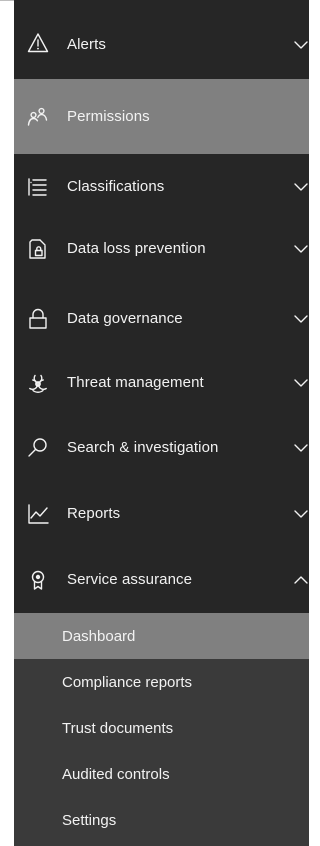  What do you see at coordinates (116, 186) in the screenshot?
I see `nav-item-label: Classifications` at bounding box center [116, 186].